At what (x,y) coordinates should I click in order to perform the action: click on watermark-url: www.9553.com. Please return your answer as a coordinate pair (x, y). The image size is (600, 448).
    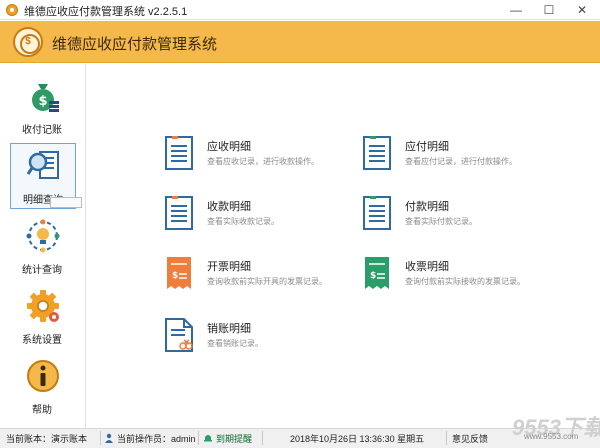
    Looking at the image, I should click on (551, 436).